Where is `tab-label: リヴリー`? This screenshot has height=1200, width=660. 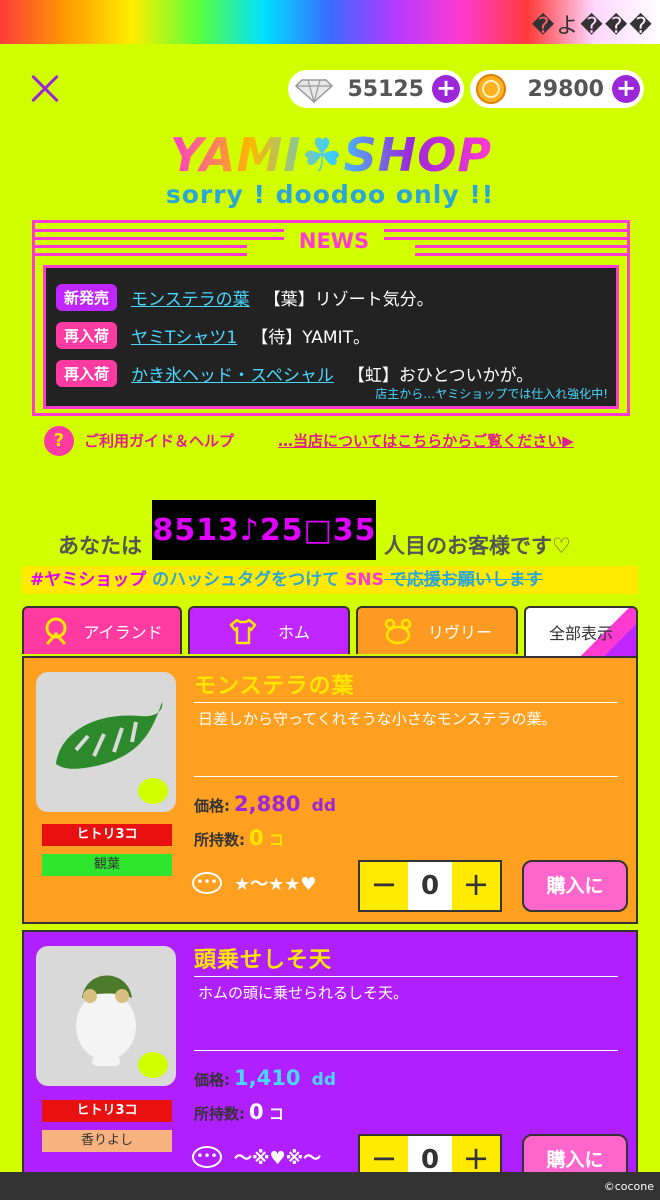 tab-label: リヴリー is located at coordinates (459, 632).